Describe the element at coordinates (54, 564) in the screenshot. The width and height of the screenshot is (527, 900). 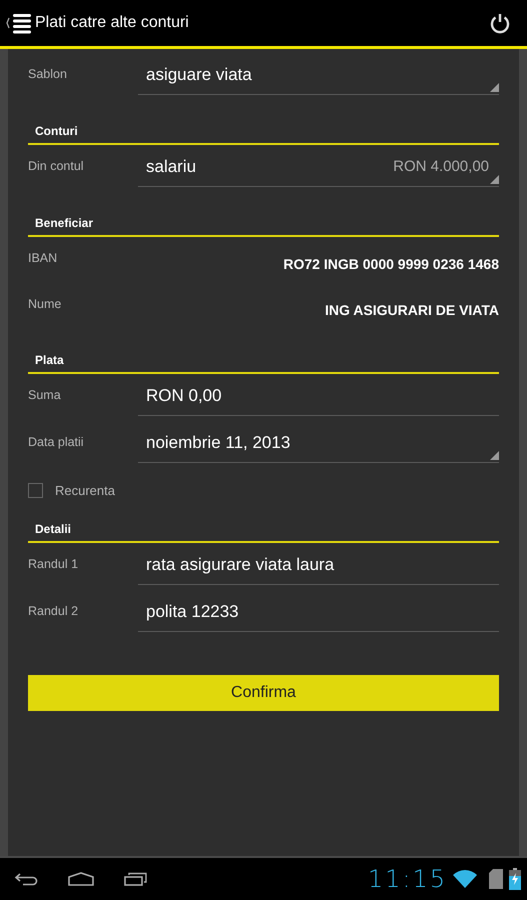
I see `field-label: Randul 1` at that location.